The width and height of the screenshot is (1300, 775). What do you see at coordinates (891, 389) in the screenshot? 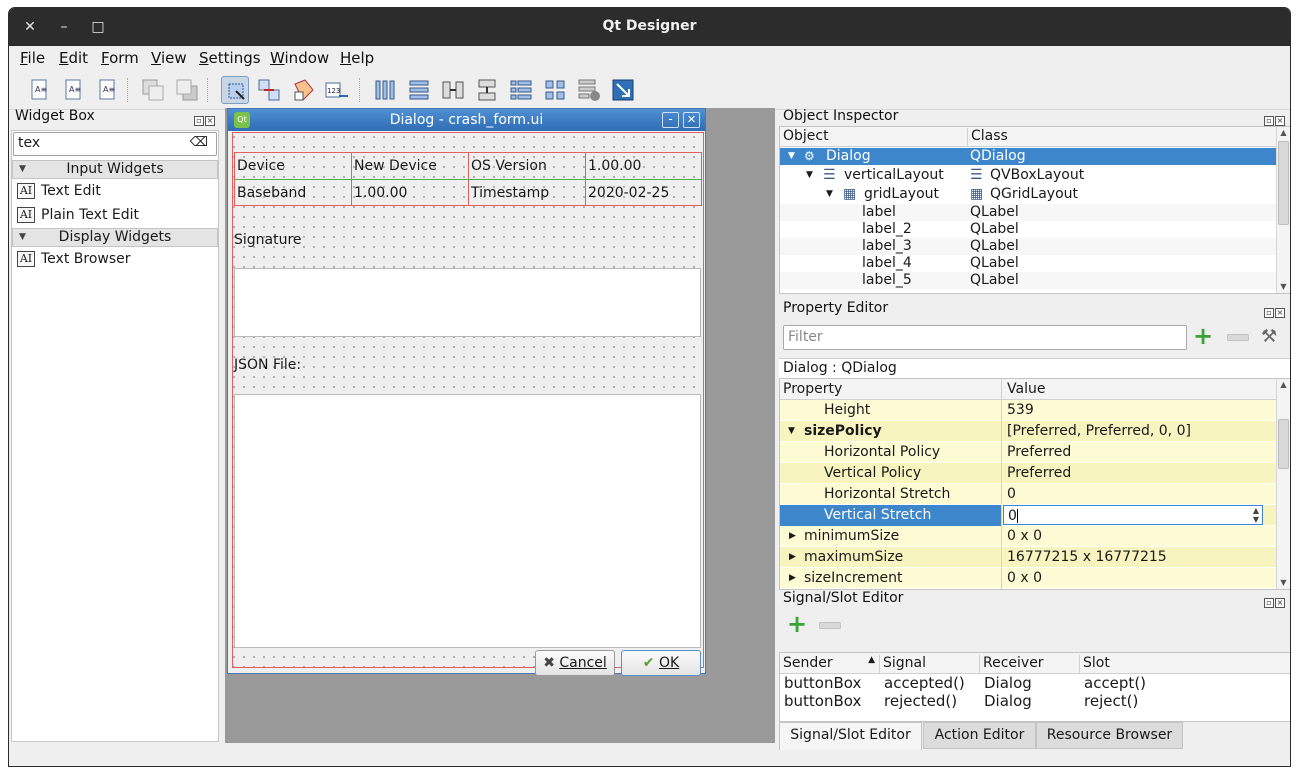
I see `column-property: Property` at bounding box center [891, 389].